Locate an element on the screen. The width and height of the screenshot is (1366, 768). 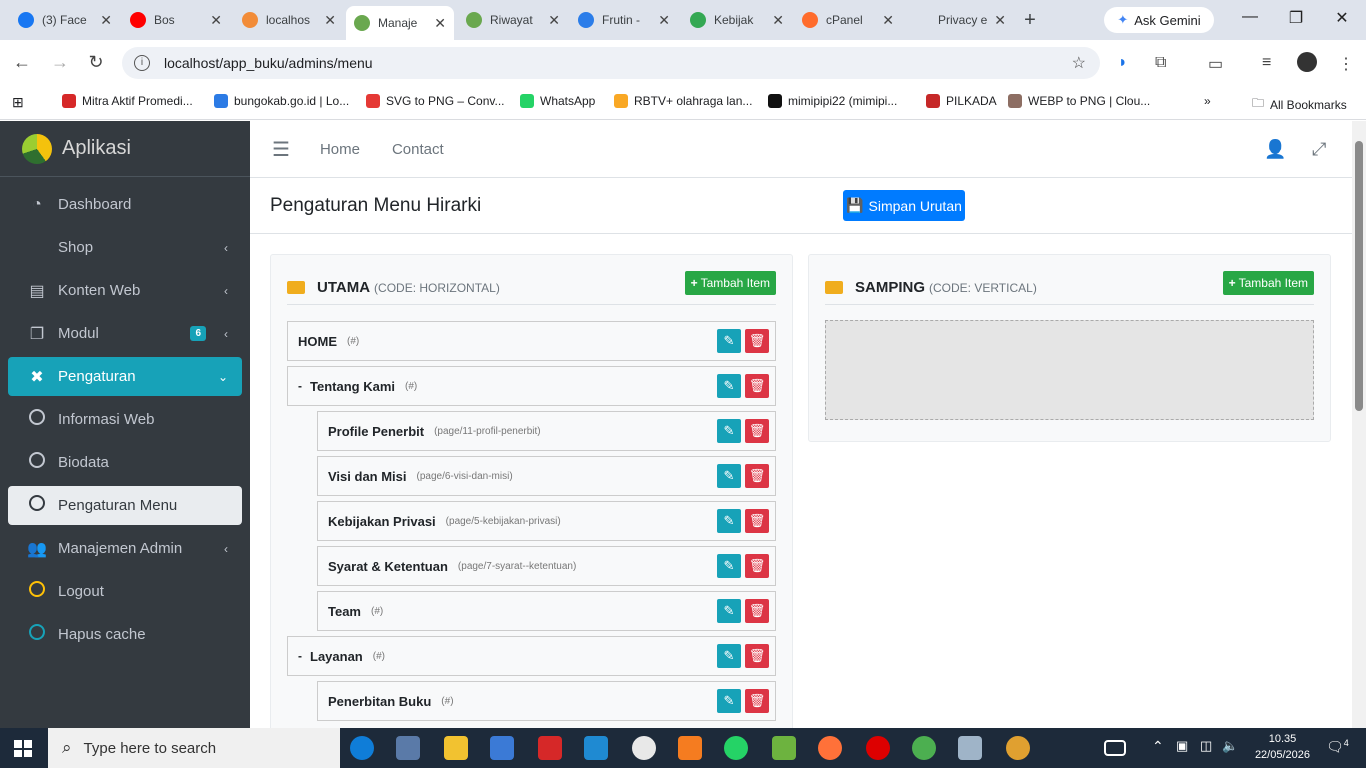
sidebar-item: Pengaturan Menu is located at coordinates (125, 505).